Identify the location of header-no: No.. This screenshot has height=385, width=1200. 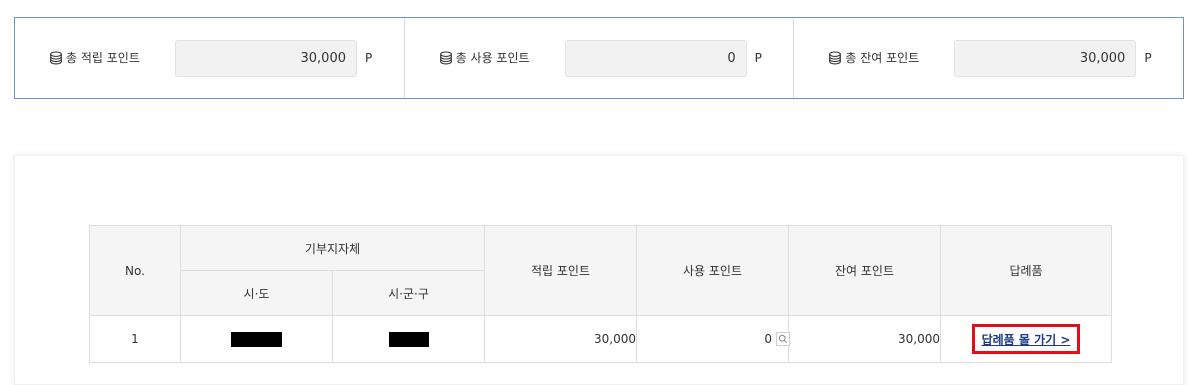
(135, 270).